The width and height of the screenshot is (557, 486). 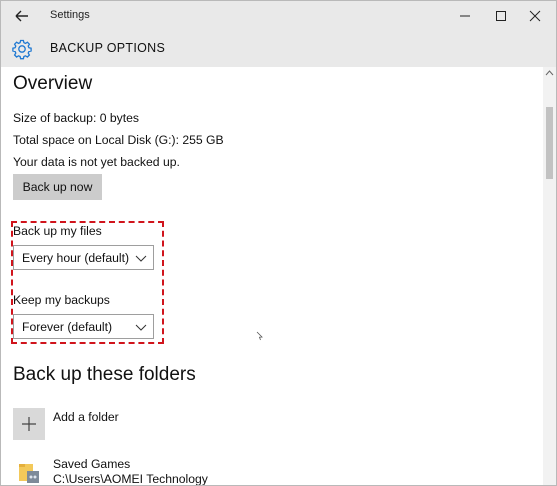 What do you see at coordinates (53, 83) in the screenshot?
I see `overview-heading: Overview` at bounding box center [53, 83].